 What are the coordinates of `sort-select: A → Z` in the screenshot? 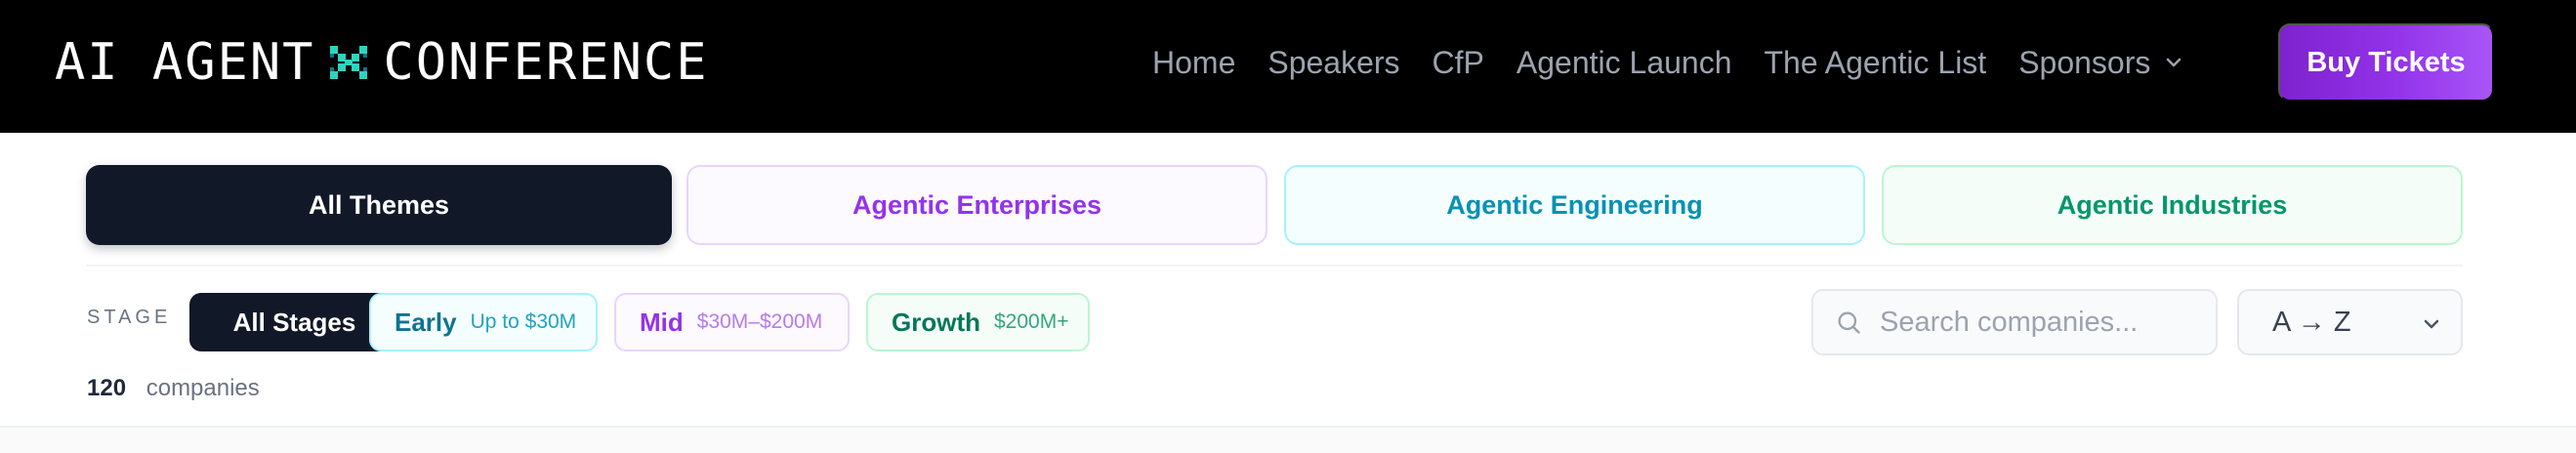 It's located at (2350, 322).